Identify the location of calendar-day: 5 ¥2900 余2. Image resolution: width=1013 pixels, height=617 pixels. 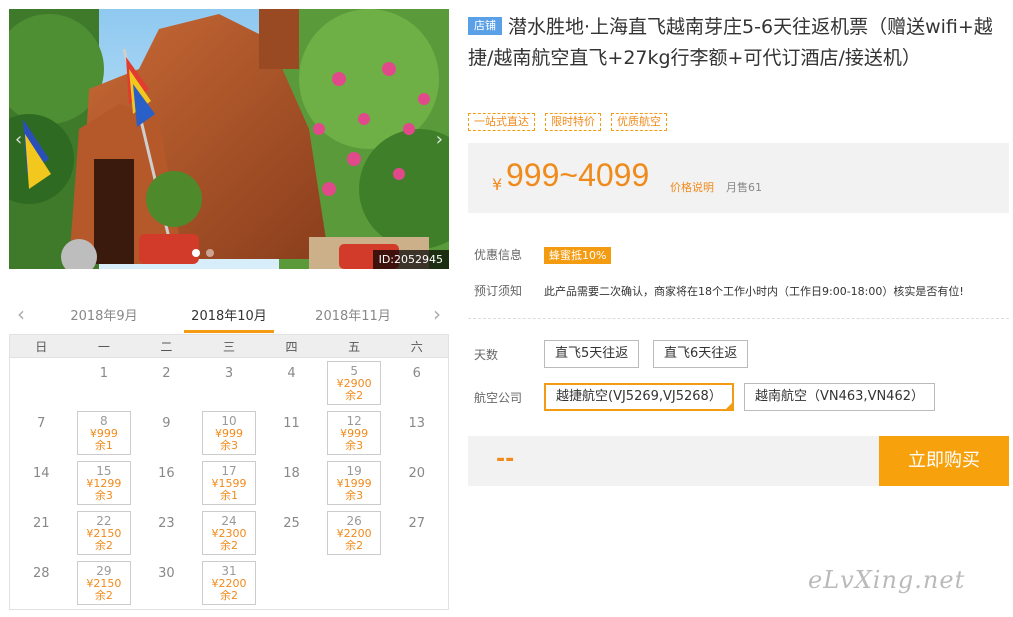
(354, 383).